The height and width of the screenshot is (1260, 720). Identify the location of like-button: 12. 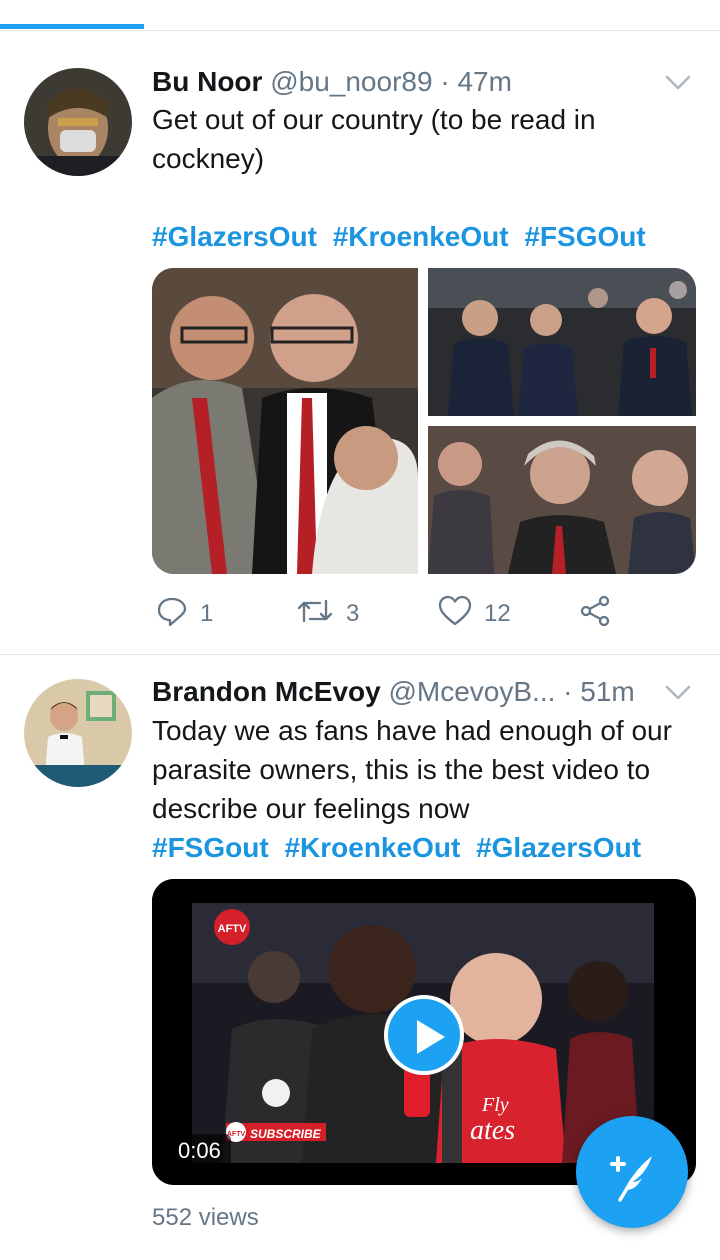
(474, 614).